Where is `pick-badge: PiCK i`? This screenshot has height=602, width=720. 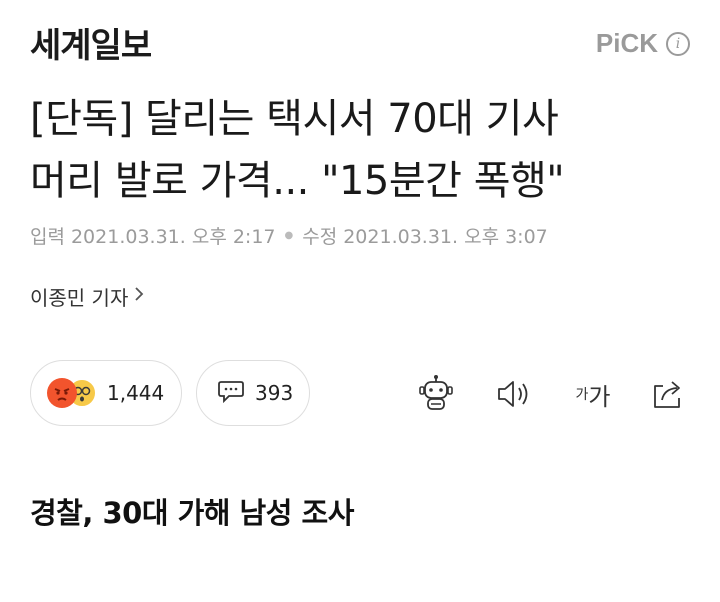
pick-badge: PiCK i is located at coordinates (643, 43).